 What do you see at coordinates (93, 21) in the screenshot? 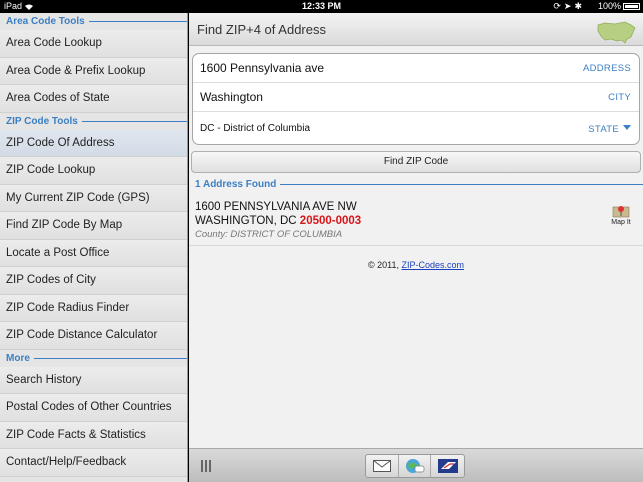
I see `section-header-area-code-tools: Area Code Tools` at bounding box center [93, 21].